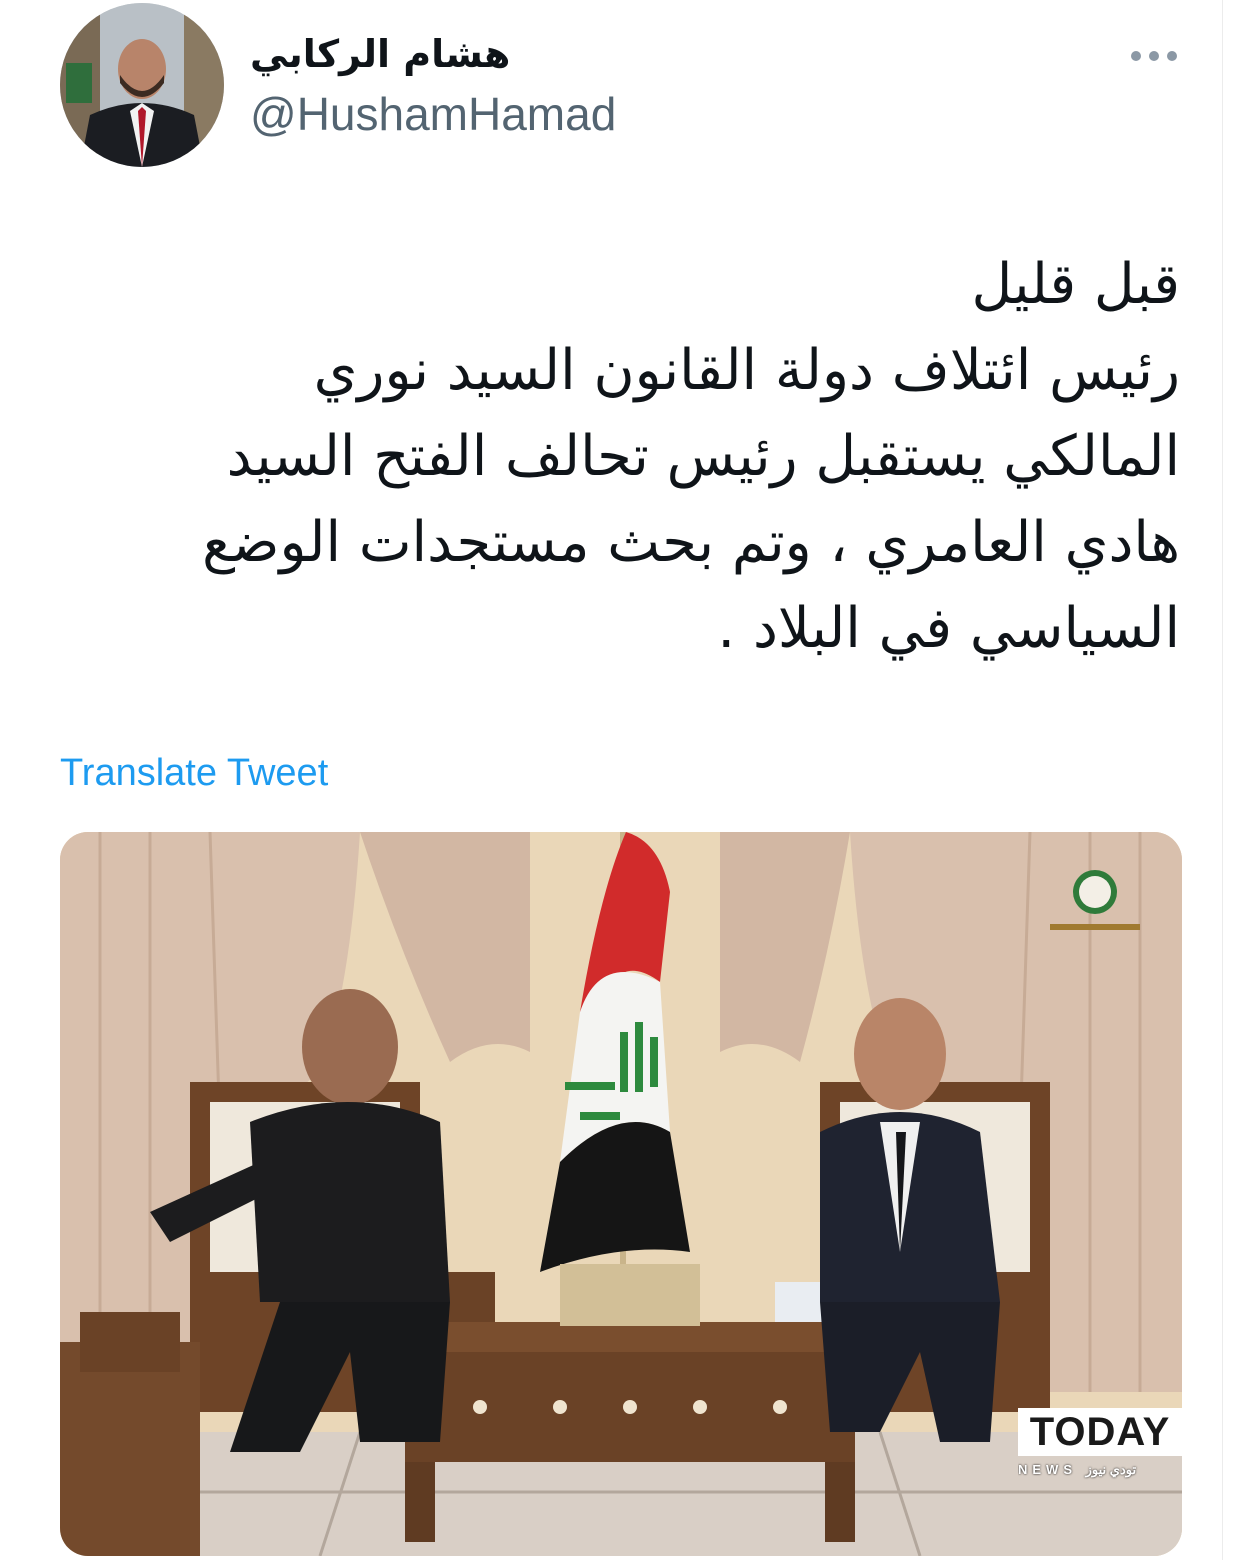 This screenshot has height=1560, width=1242. I want to click on translate-tweet-link: Translate Tweet, so click(194, 773).